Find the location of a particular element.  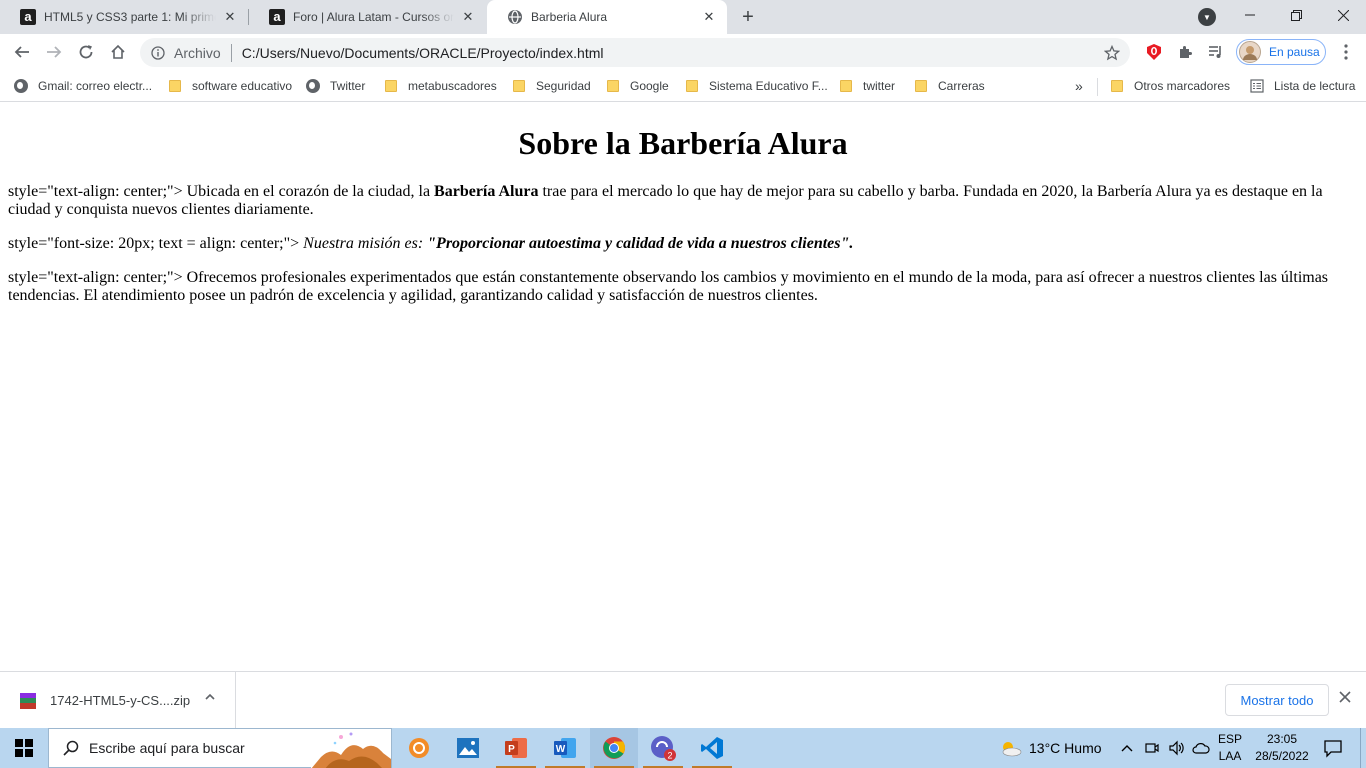

show-all-downloads-button: Mostrar todo is located at coordinates (1277, 700).